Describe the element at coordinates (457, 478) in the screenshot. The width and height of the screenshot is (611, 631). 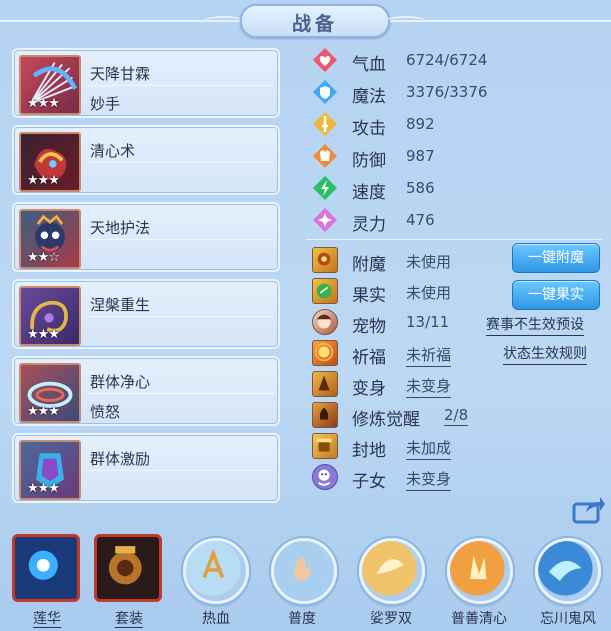
I see `item-child: 子女 未变身` at that location.